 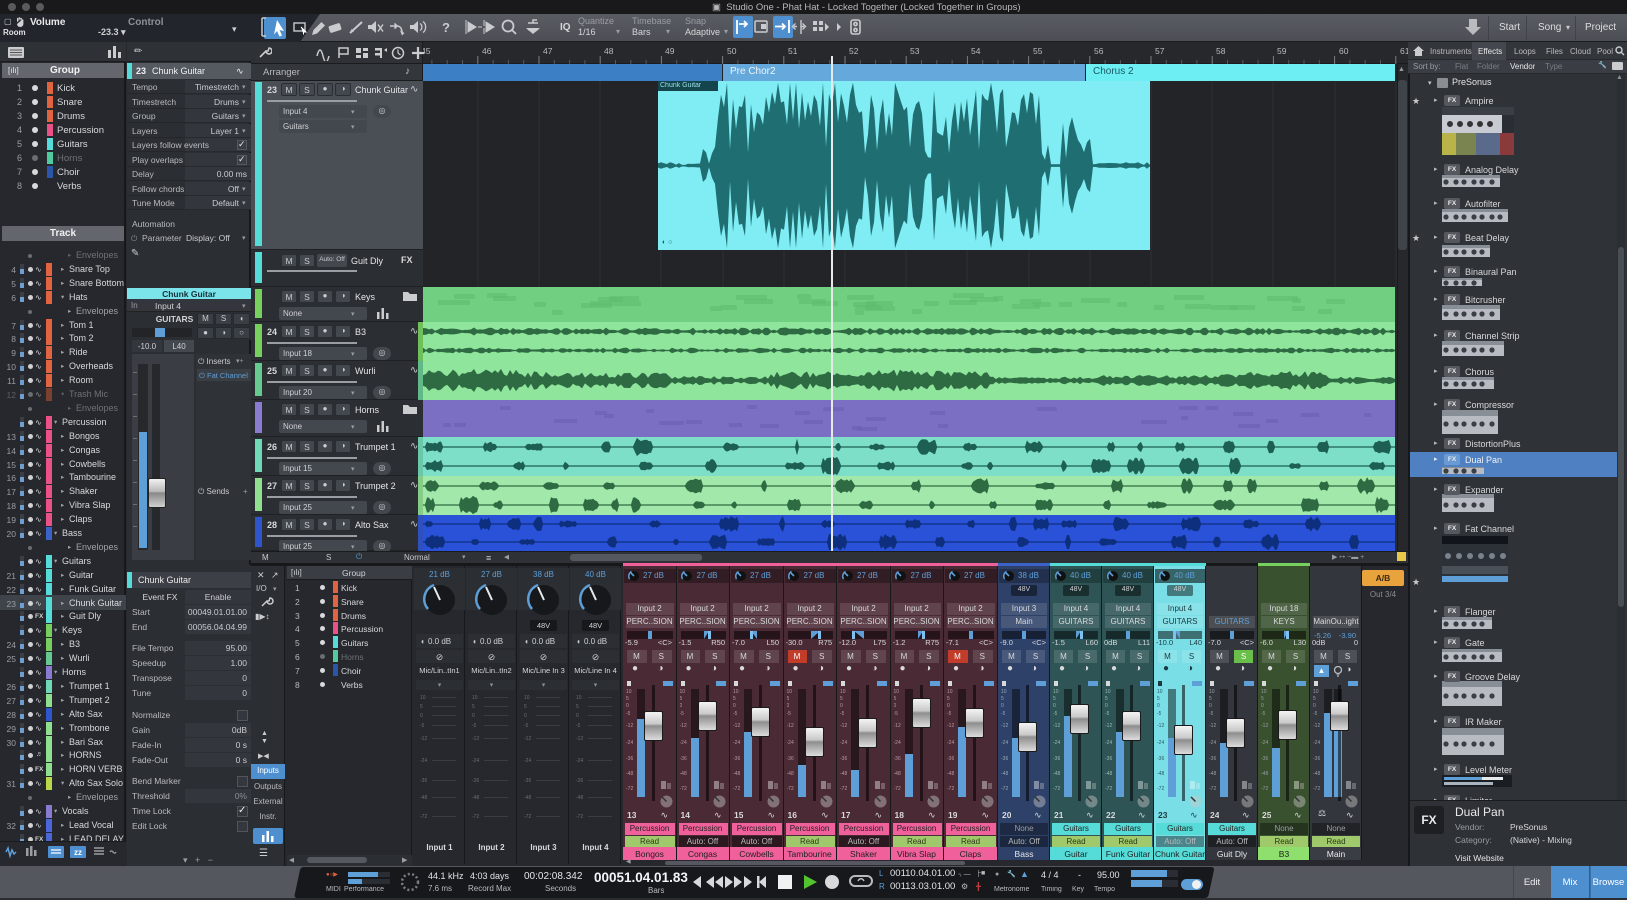 What do you see at coordinates (1404, 51) in the screenshot?
I see `svg-text: 61` at bounding box center [1404, 51].